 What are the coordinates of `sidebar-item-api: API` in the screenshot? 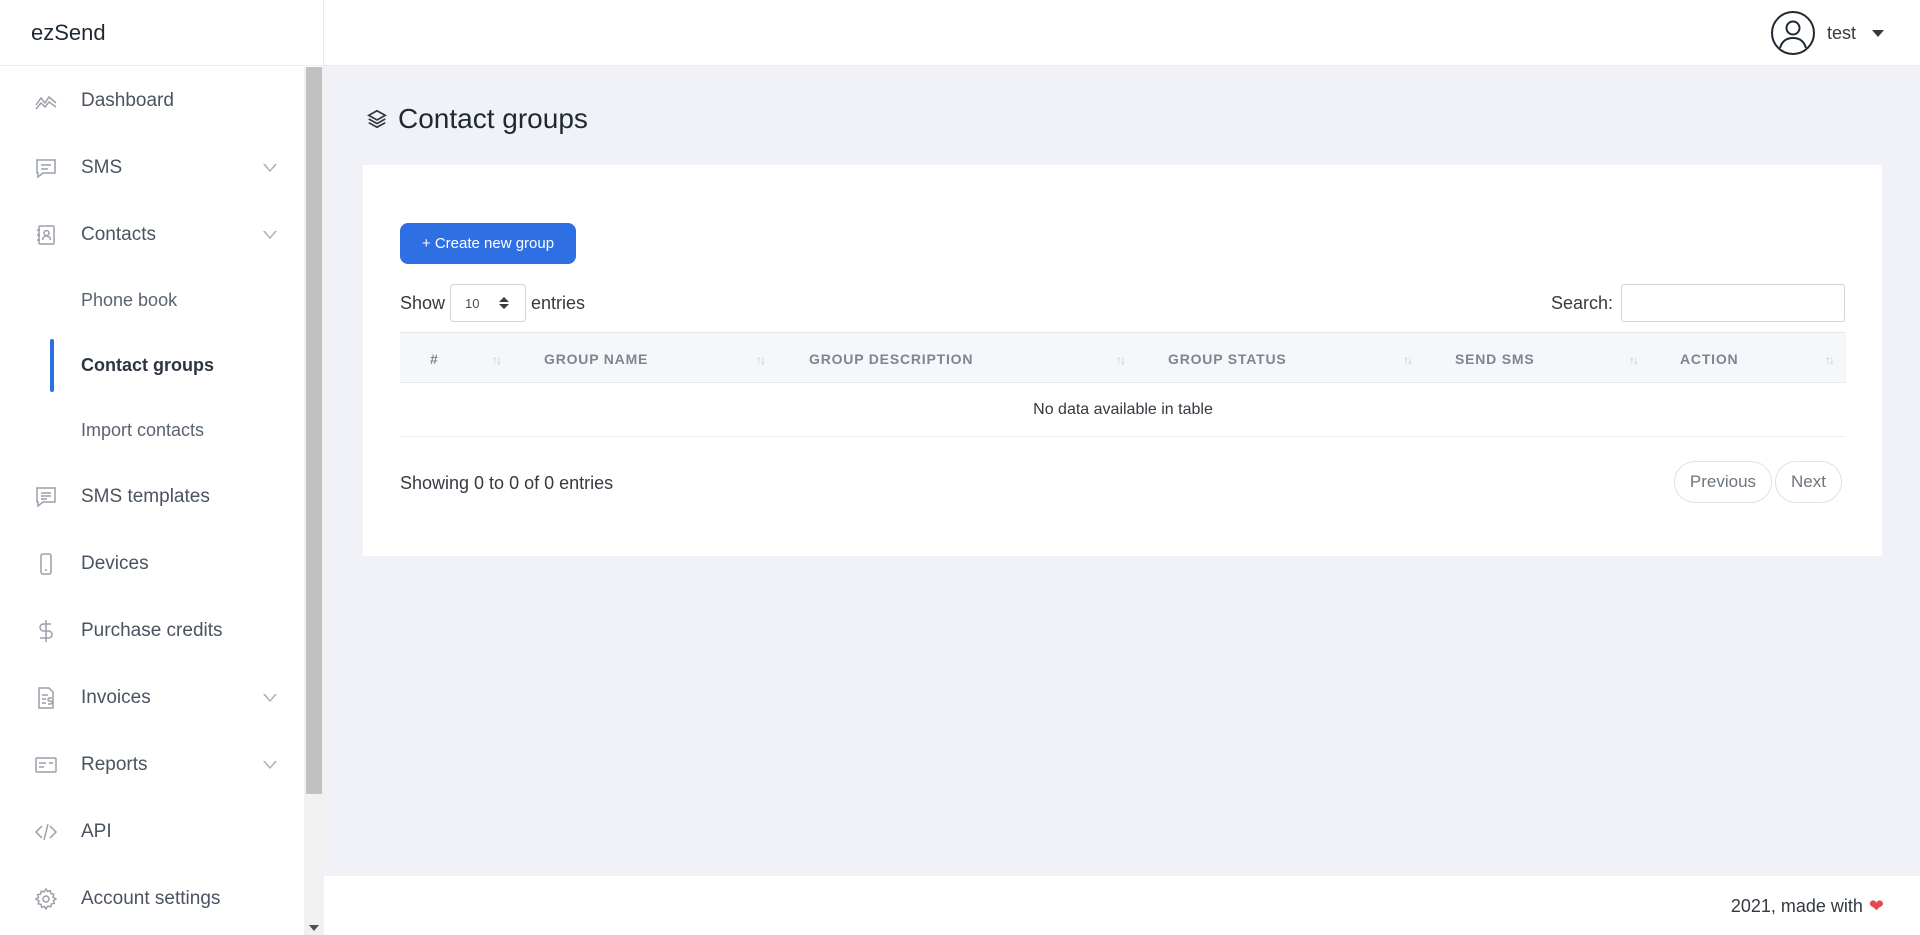 It's located at (152, 831).